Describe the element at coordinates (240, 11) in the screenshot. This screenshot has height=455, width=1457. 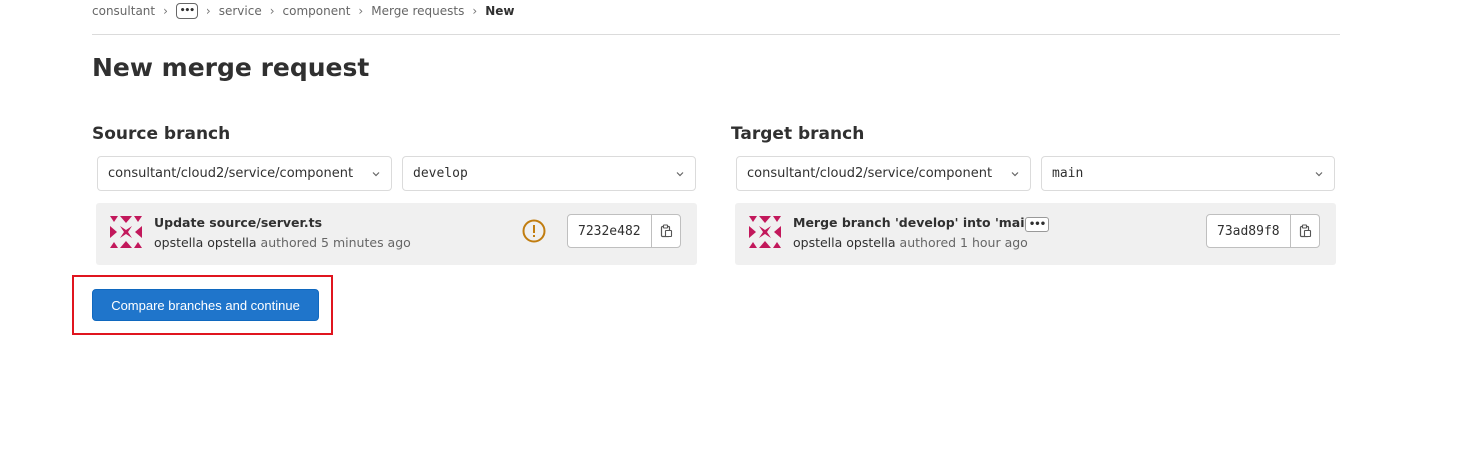
I see `breadcrumb-service: service` at that location.